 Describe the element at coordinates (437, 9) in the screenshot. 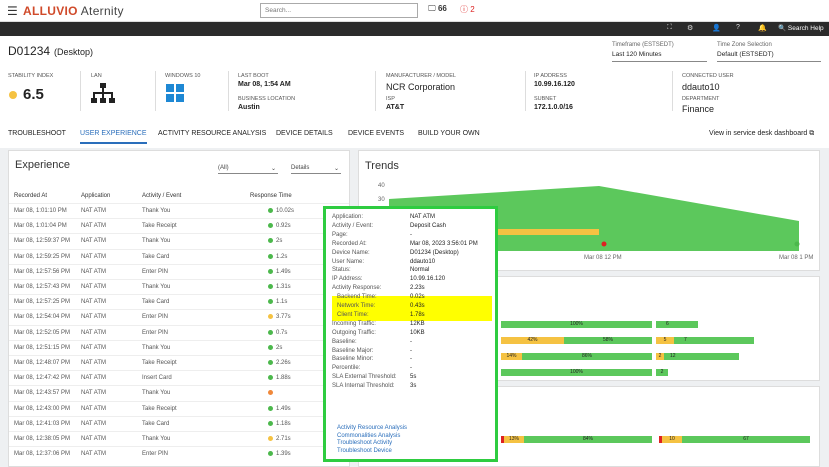

I see `monitored-devices: 🖵 66` at that location.